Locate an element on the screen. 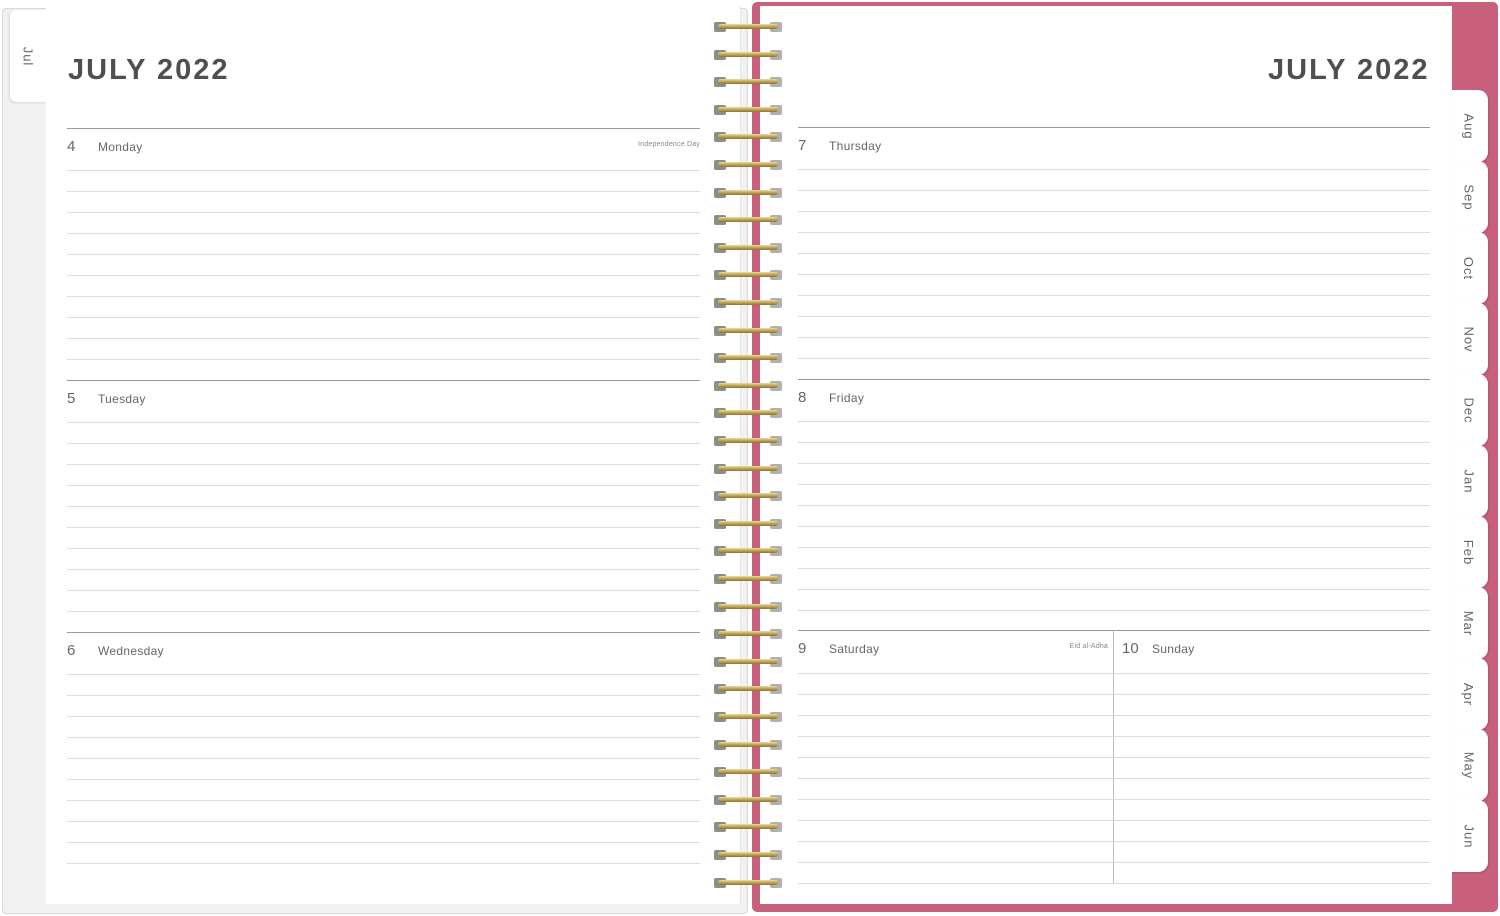  month-tab-label: Jul is located at coordinates (28, 56).